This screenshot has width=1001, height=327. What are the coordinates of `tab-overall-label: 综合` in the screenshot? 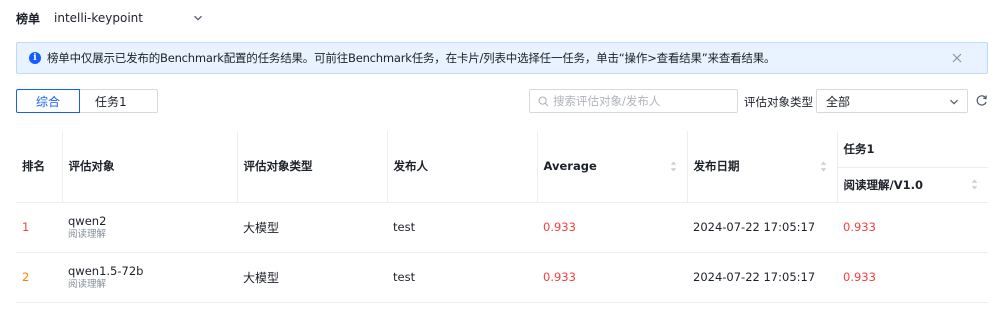 It's located at (48, 101).